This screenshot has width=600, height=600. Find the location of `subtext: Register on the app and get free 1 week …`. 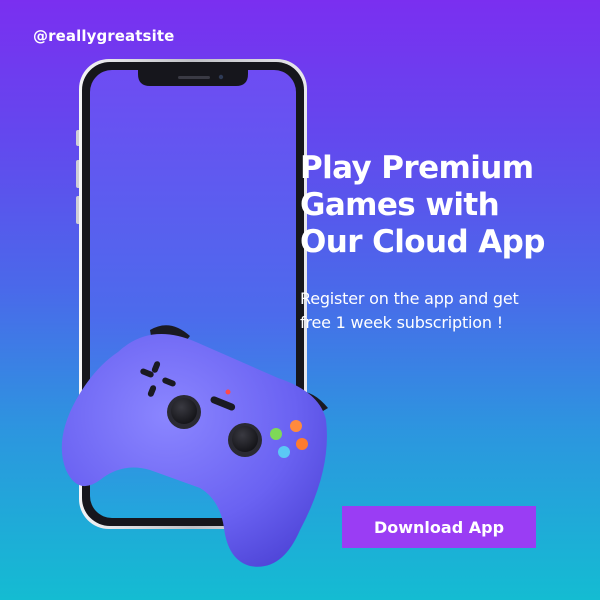

subtext: Register on the app and get free 1 week … is located at coordinates (445, 311).